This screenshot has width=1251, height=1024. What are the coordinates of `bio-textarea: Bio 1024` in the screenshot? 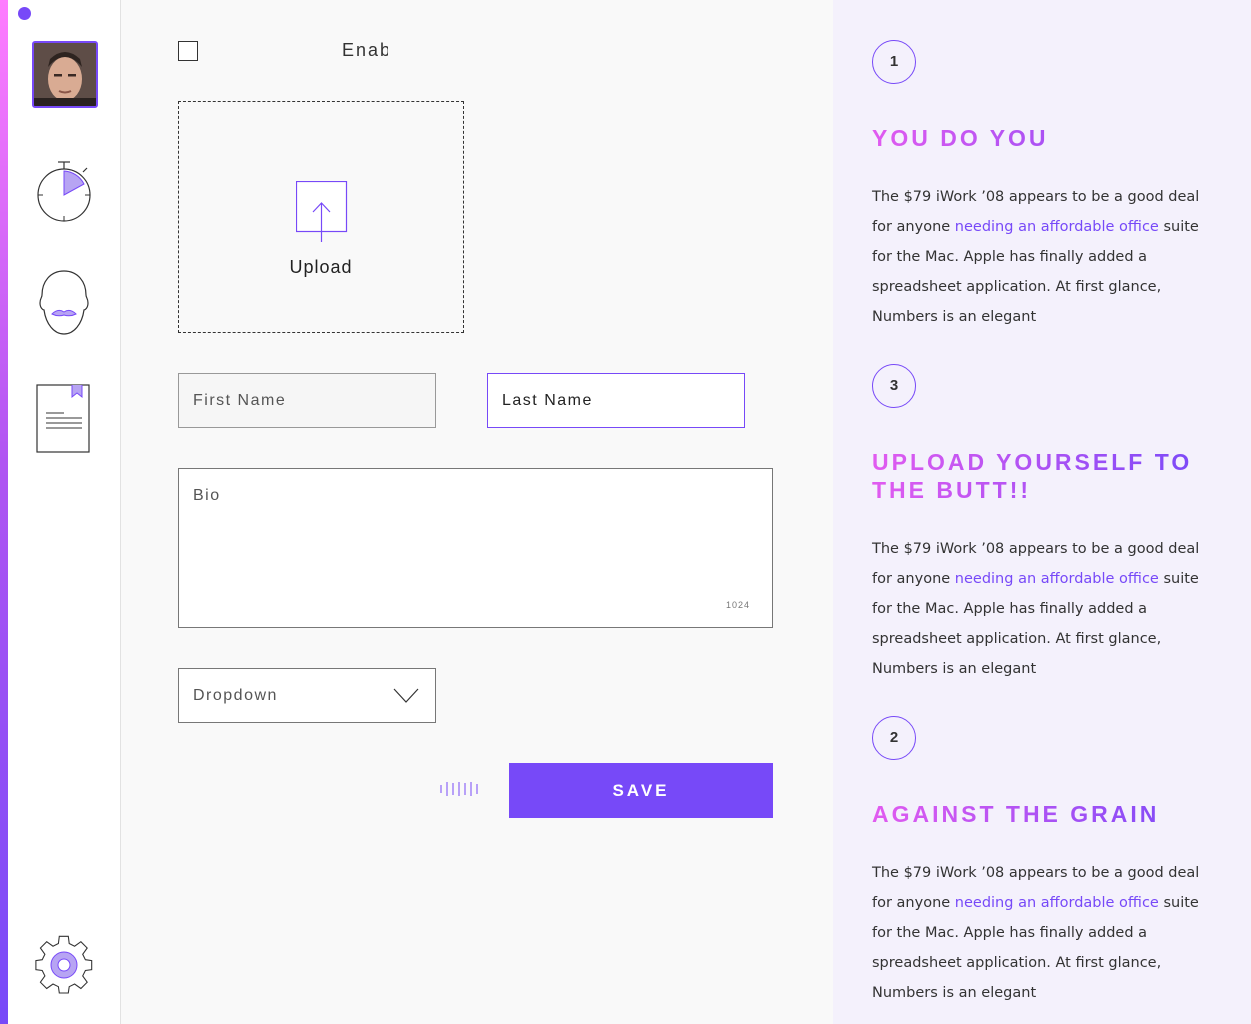 It's located at (475, 548).